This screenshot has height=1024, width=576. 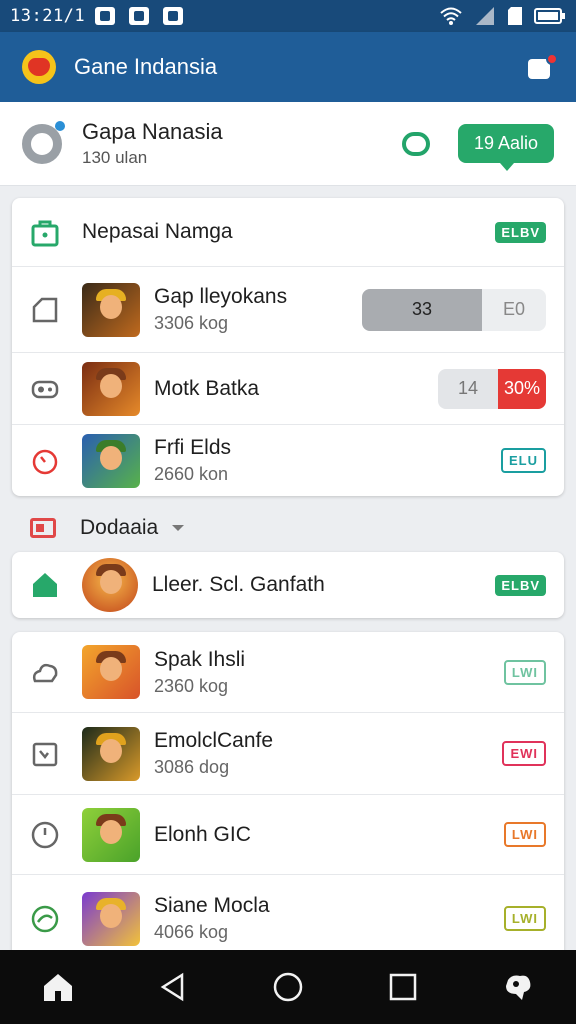 What do you see at coordinates (288, 528) in the screenshot?
I see `section-header: Dodaaia` at bounding box center [288, 528].